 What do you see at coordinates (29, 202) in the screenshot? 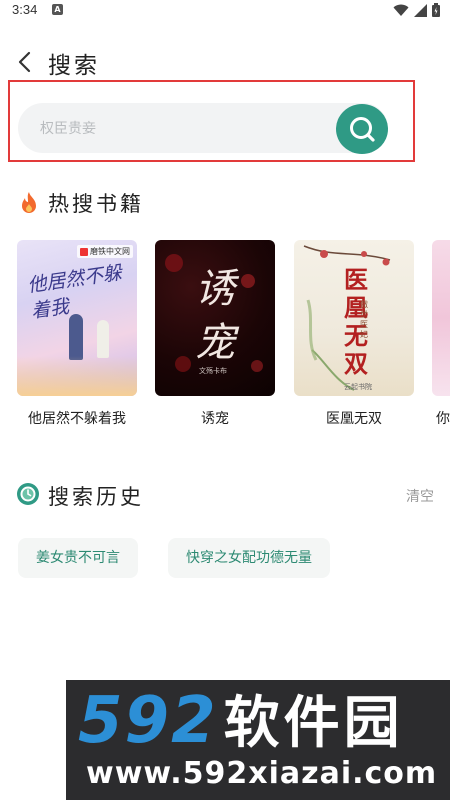
I see `flame-icon` at bounding box center [29, 202].